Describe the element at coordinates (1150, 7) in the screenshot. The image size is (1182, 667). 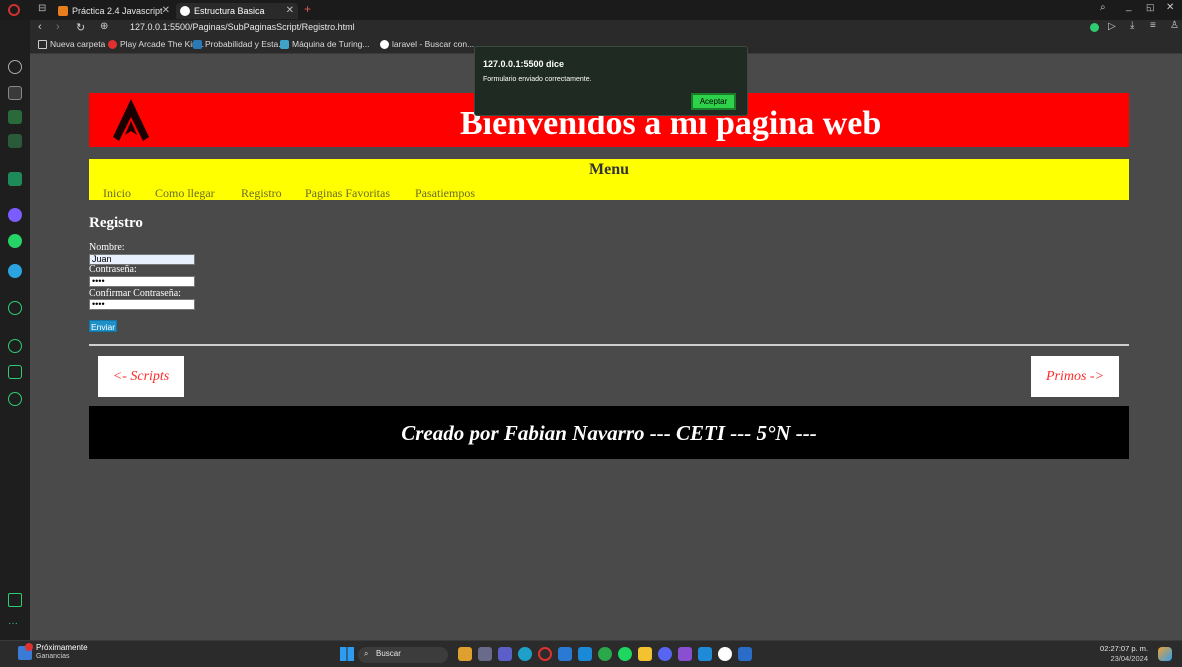
I see `maximize-icon: ◱` at that location.